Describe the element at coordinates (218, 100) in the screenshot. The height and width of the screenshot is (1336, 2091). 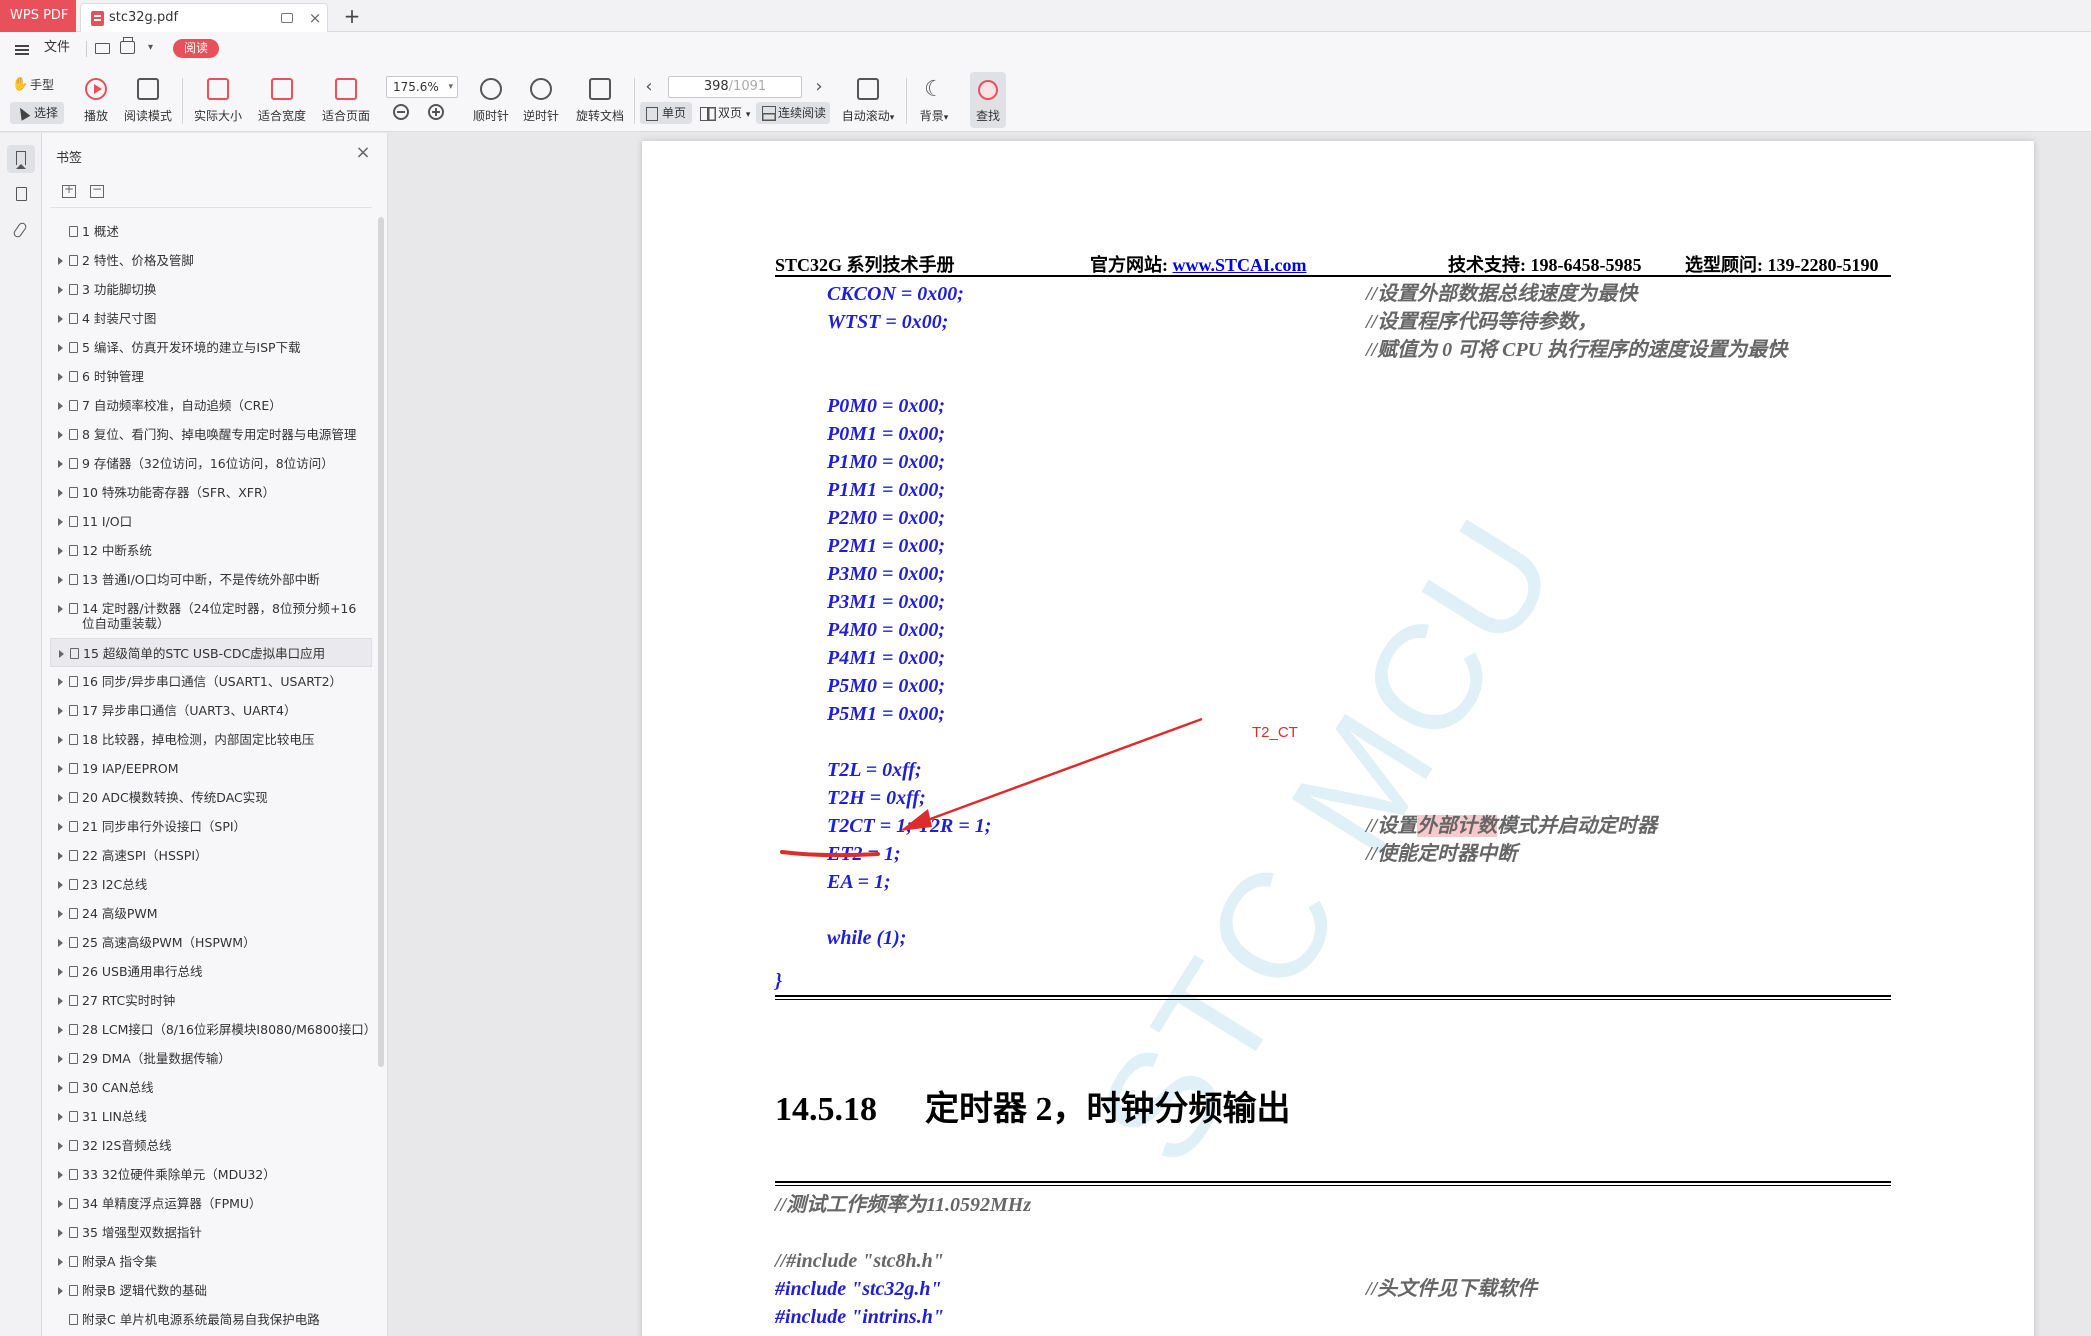
I see `actual-size-button: 实际大小` at that location.